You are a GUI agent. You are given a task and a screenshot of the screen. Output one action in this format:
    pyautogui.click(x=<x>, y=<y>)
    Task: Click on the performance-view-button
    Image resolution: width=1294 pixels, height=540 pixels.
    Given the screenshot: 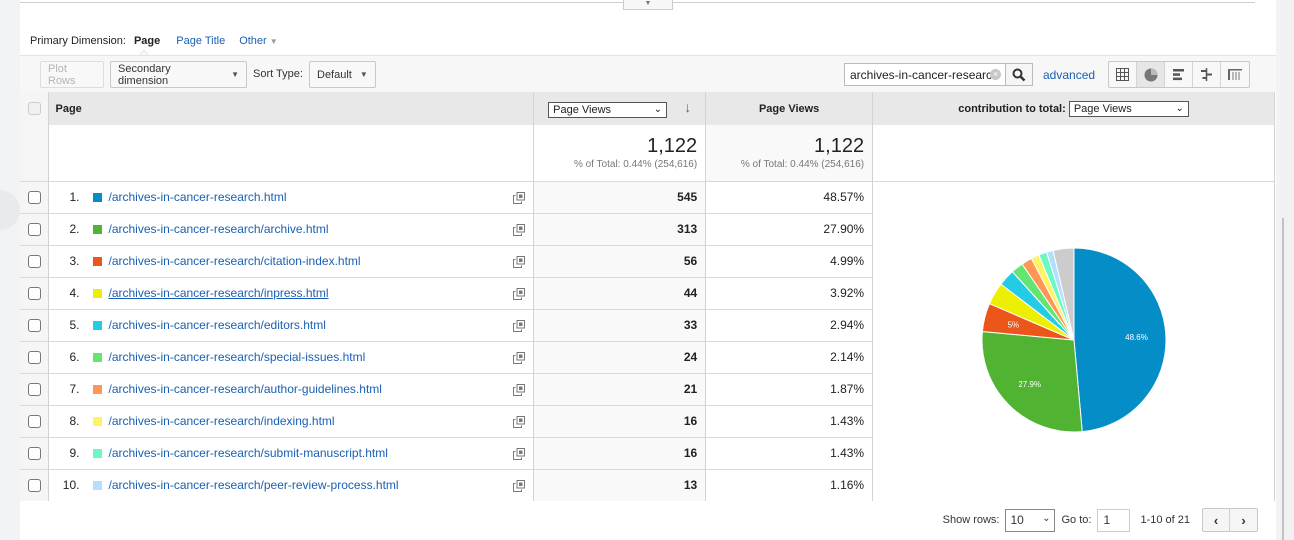 What is the action you would take?
    pyautogui.click(x=1179, y=74)
    